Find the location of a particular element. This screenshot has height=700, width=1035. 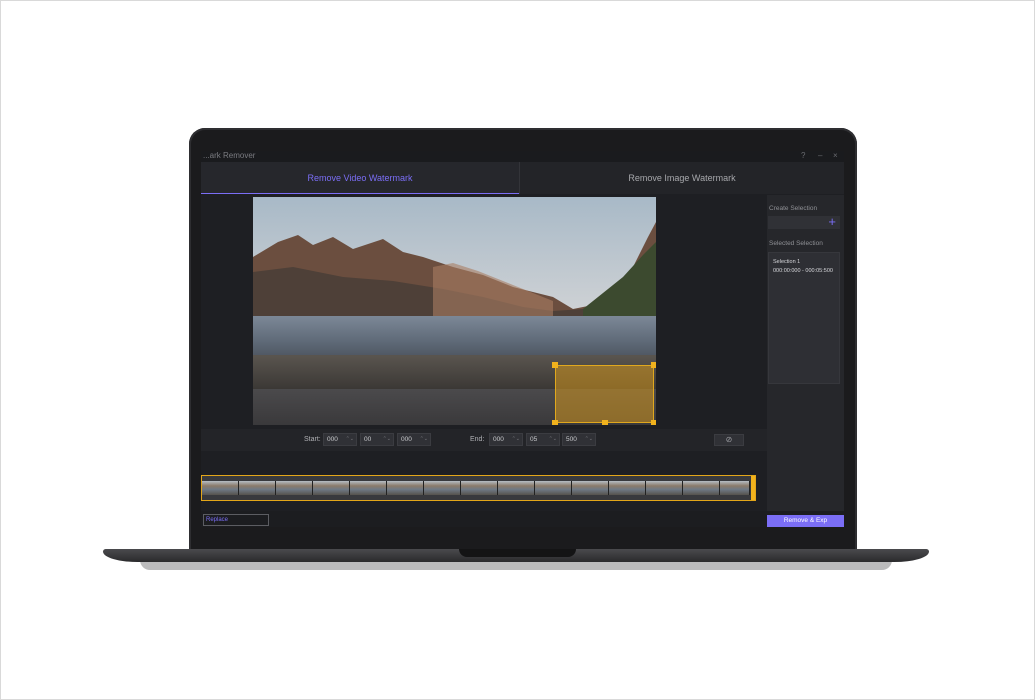

resize-handle-top-right is located at coordinates (653, 365).